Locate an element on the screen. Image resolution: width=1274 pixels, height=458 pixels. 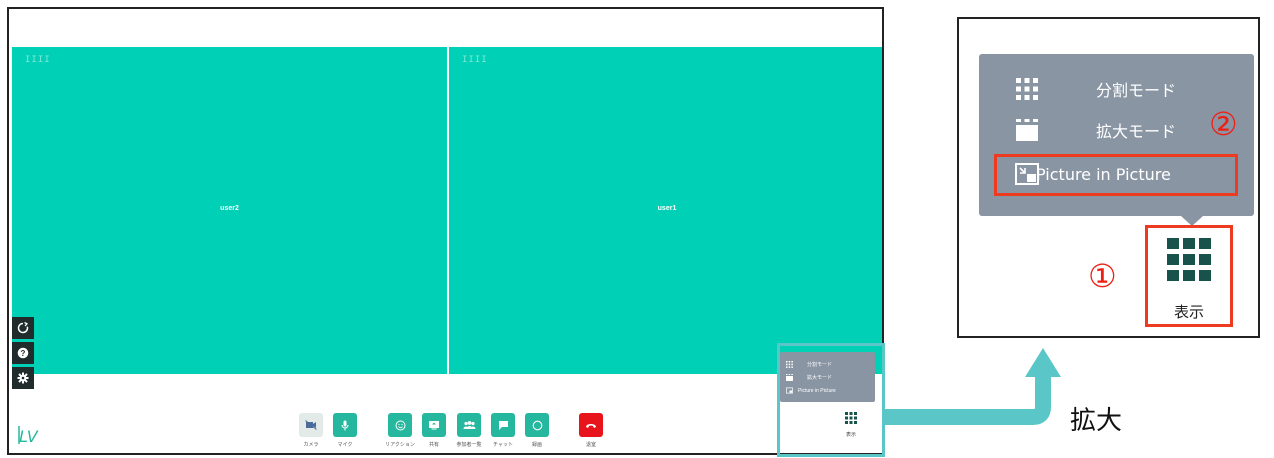
display-label: 表示 is located at coordinates (1188, 312).